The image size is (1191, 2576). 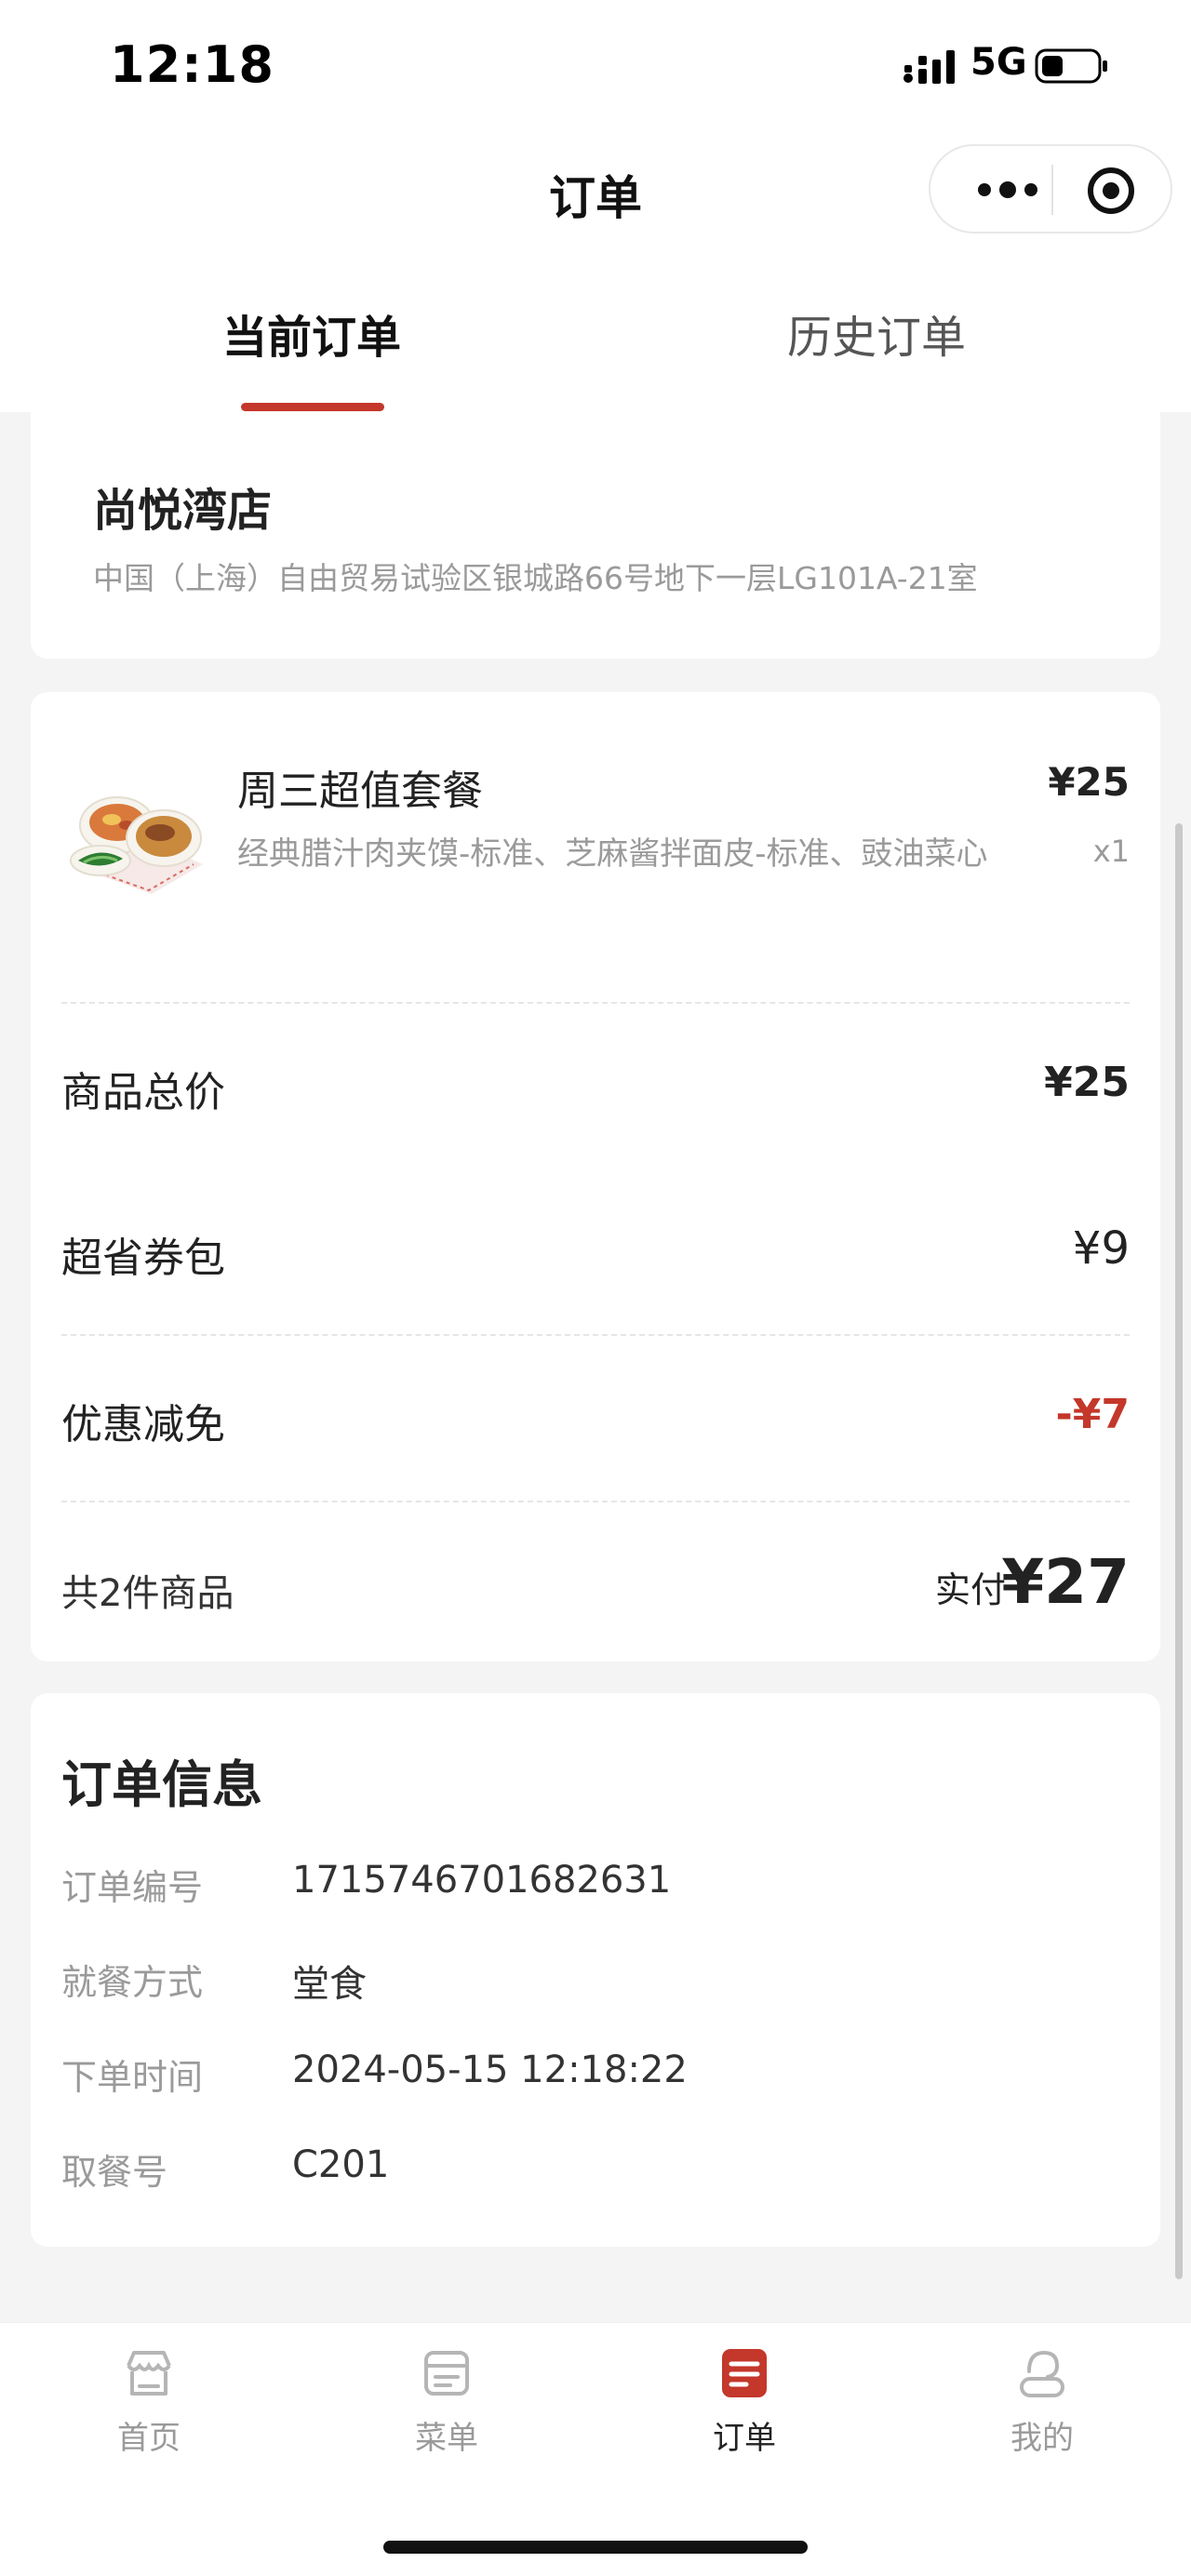 What do you see at coordinates (595, 2547) in the screenshot?
I see `home-indicator` at bounding box center [595, 2547].